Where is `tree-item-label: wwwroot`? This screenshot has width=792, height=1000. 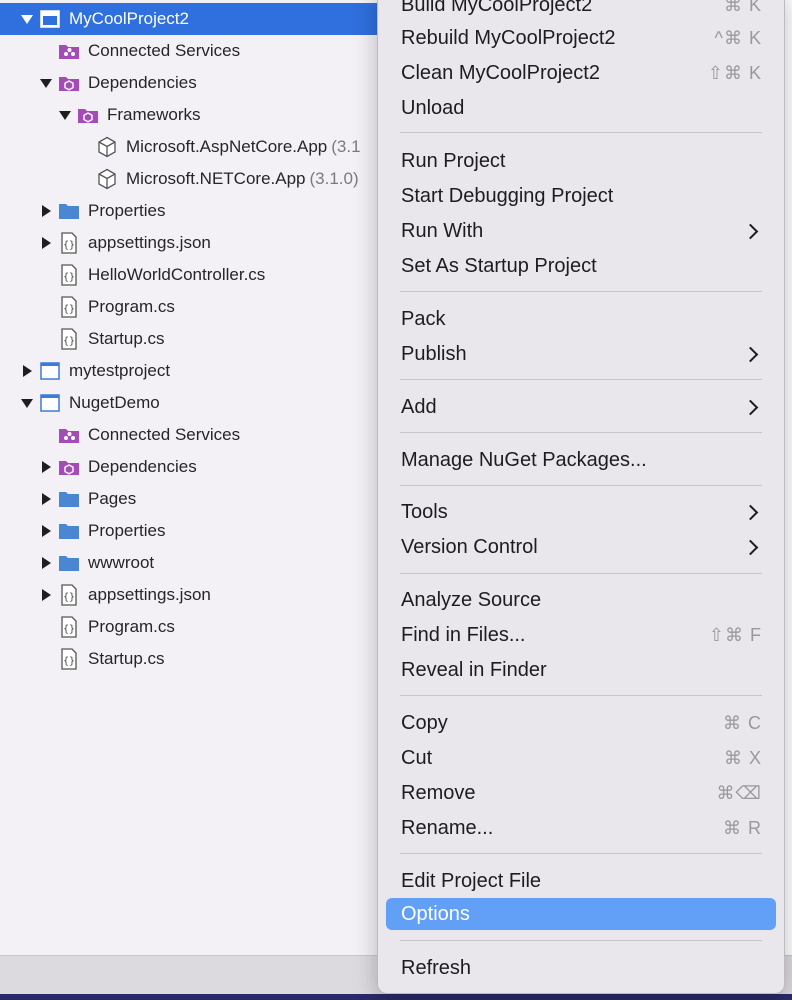 tree-item-label: wwwroot is located at coordinates (121, 562).